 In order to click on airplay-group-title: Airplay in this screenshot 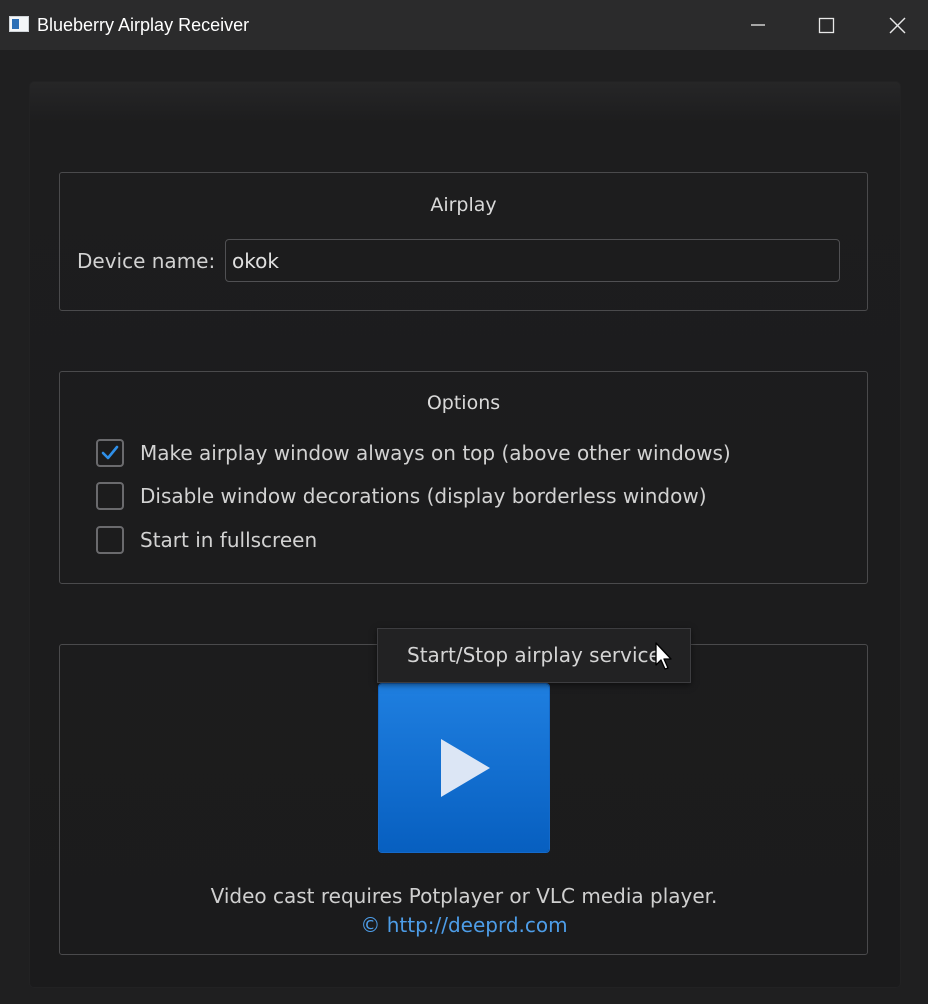, I will do `click(463, 205)`.